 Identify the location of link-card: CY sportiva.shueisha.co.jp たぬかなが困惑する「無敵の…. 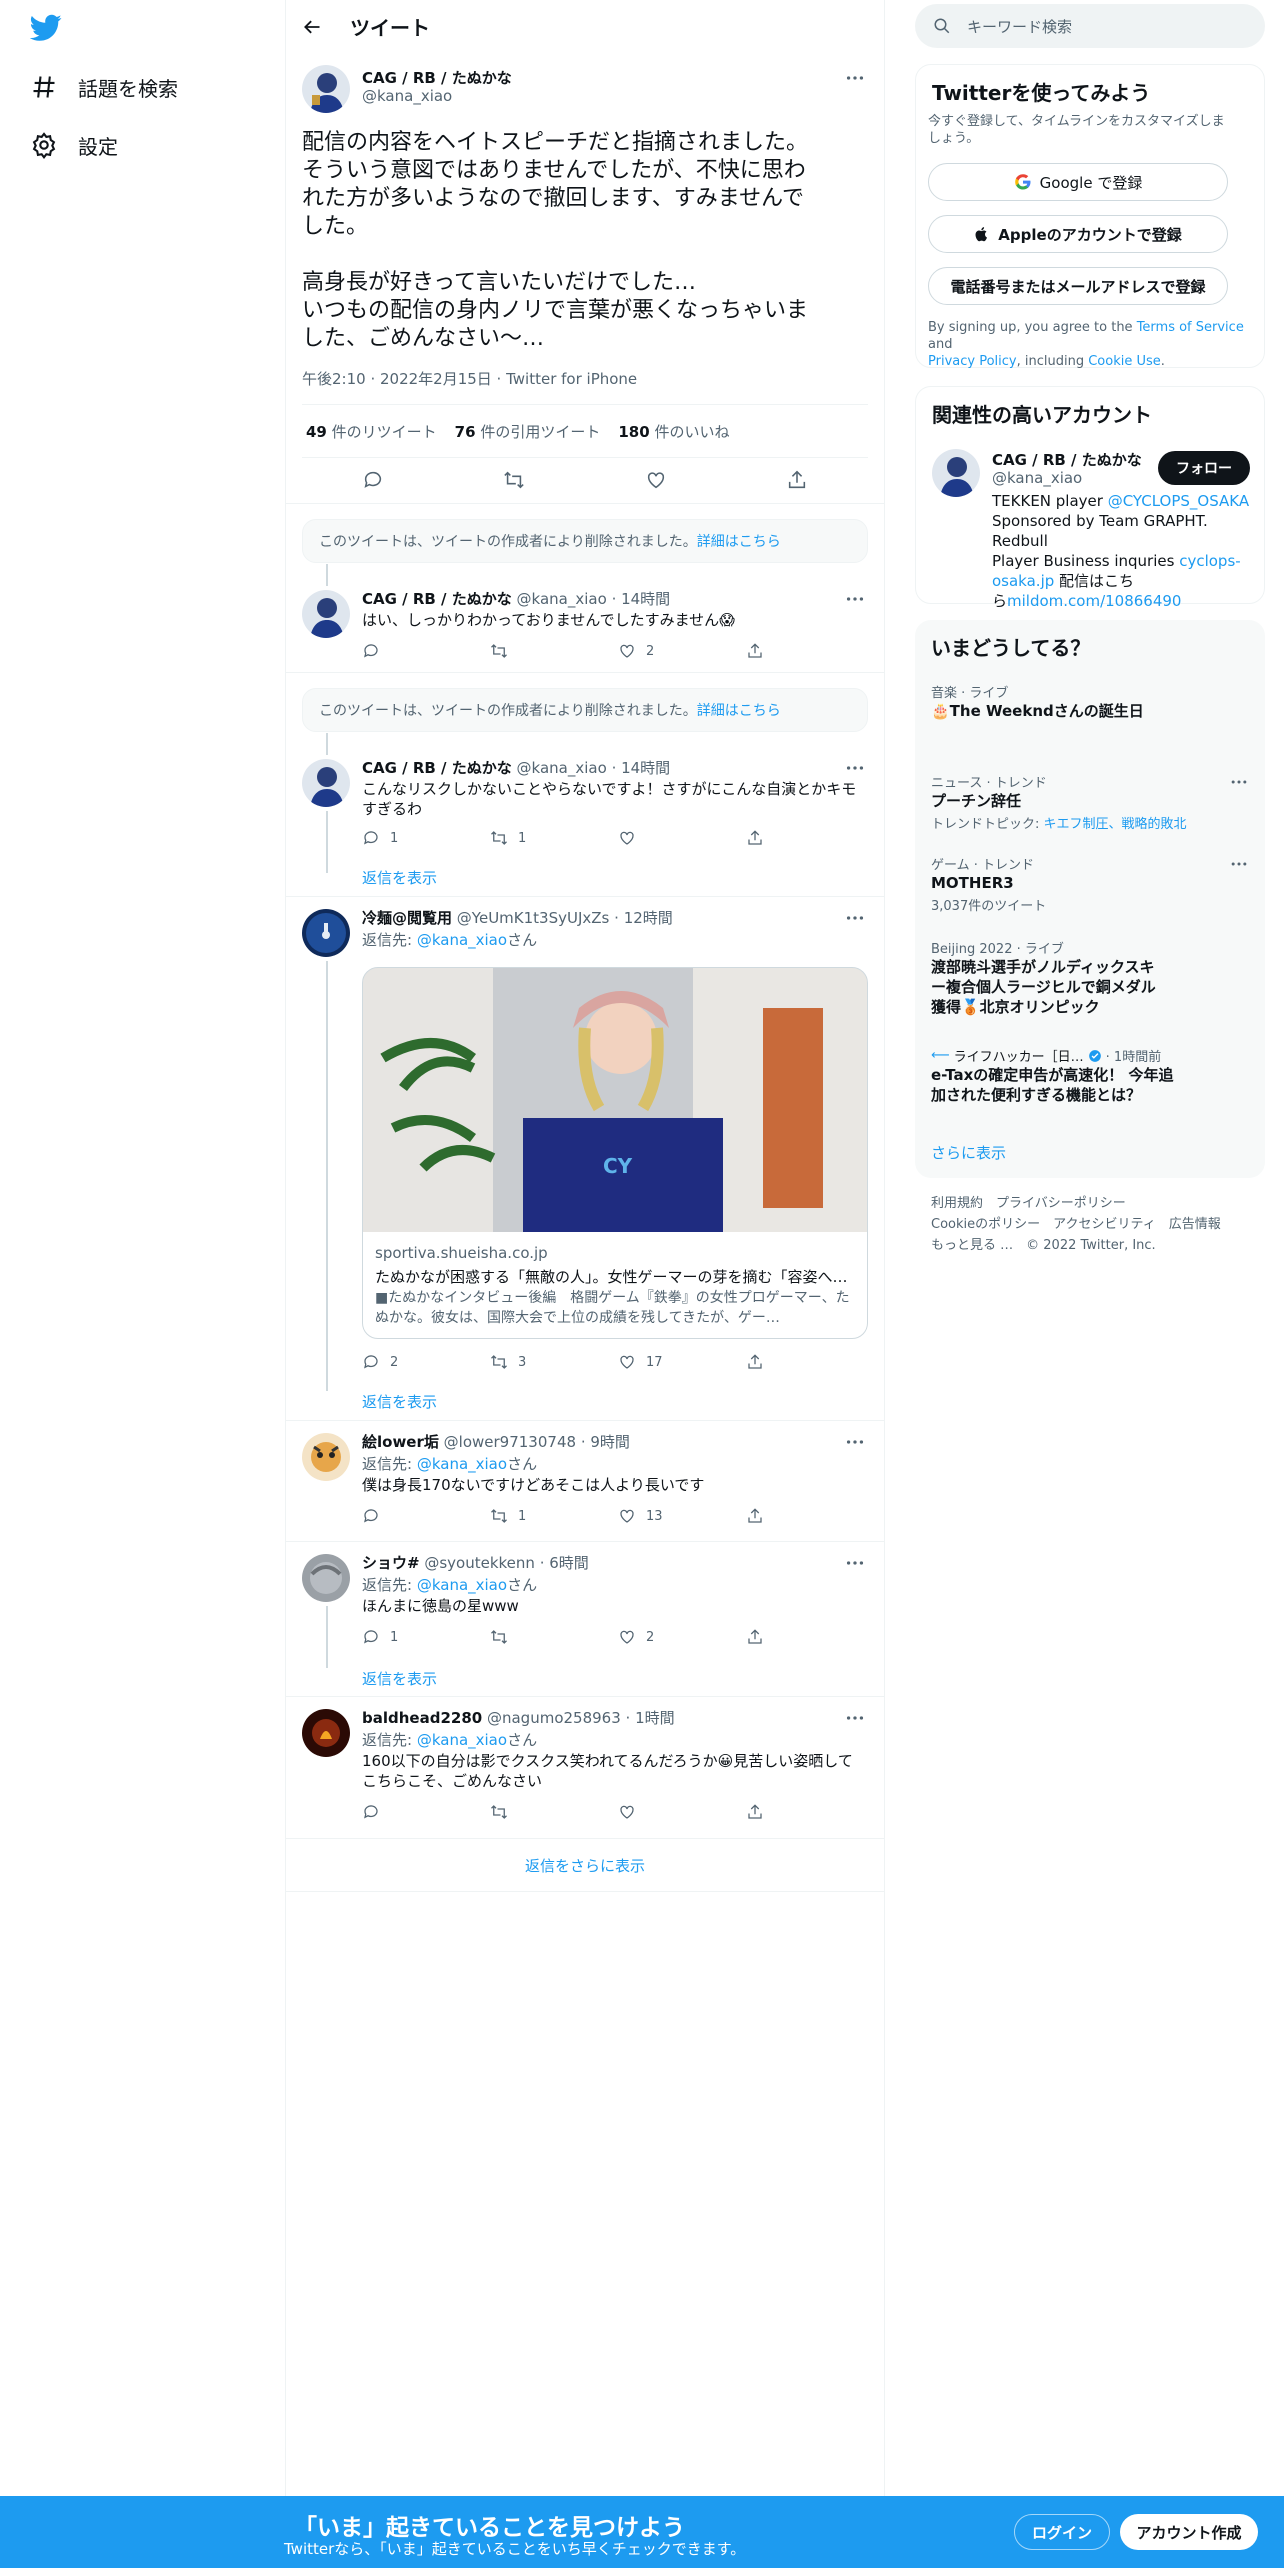
(615, 1153).